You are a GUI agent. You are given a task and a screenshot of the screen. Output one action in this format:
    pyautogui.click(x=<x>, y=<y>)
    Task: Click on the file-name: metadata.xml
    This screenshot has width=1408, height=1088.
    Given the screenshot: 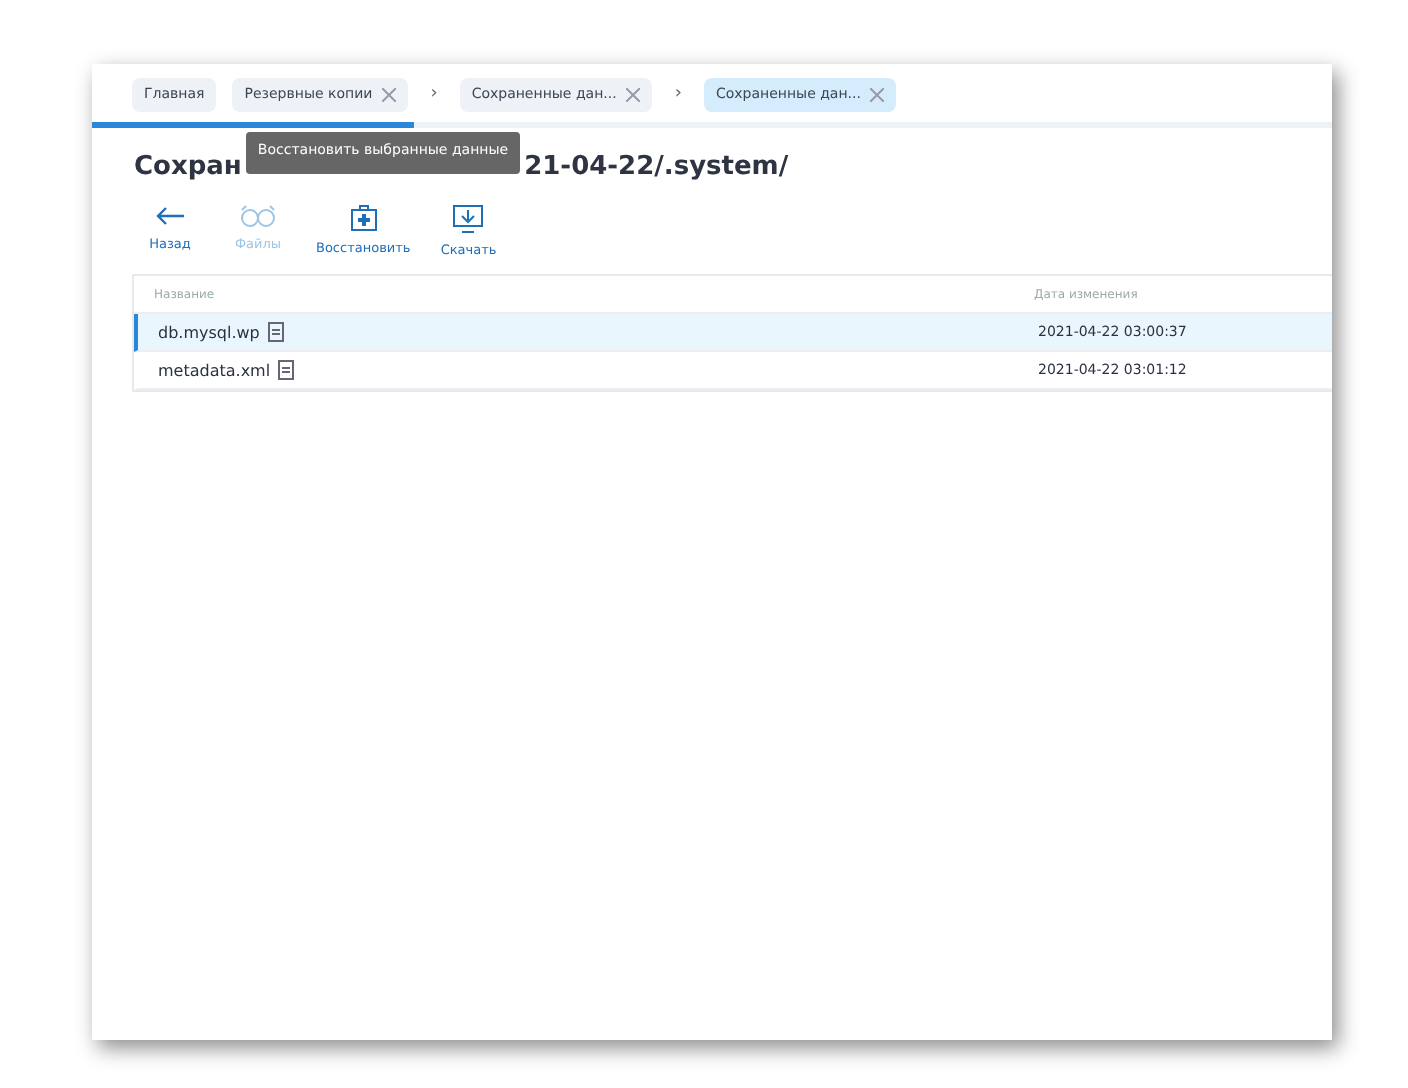 What is the action you would take?
    pyautogui.click(x=214, y=370)
    